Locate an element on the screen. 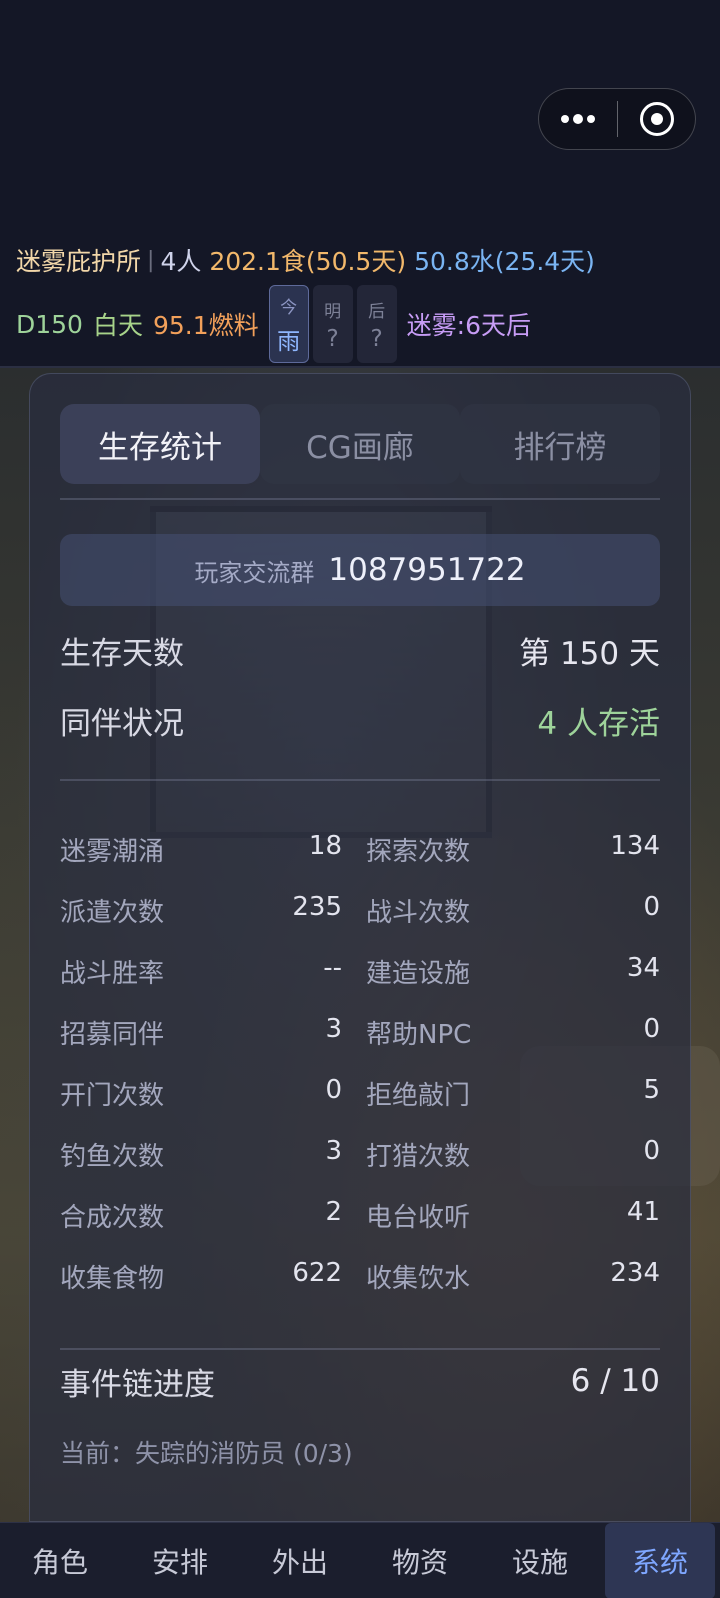  nav-supplies: 物资 is located at coordinates (420, 1560).